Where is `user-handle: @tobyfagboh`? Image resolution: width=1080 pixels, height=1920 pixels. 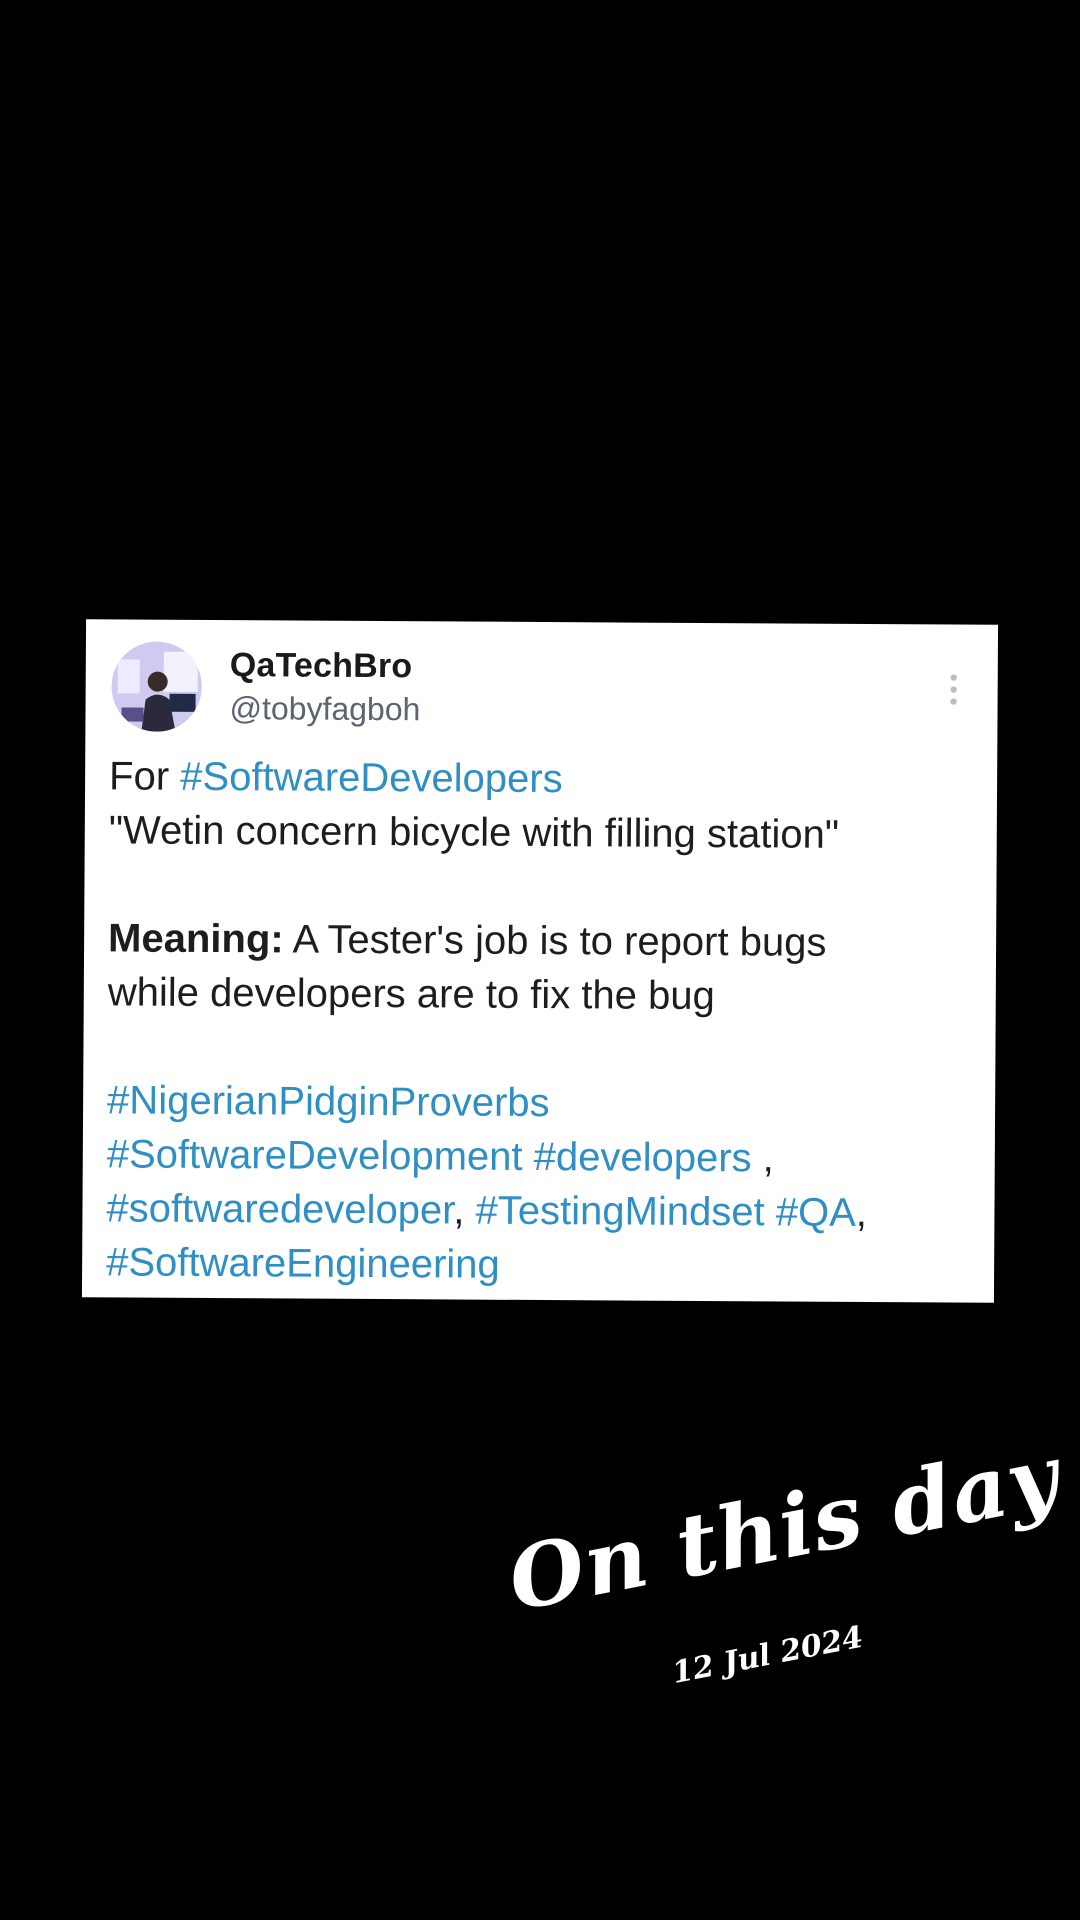
user-handle: @tobyfagboh is located at coordinates (324, 709).